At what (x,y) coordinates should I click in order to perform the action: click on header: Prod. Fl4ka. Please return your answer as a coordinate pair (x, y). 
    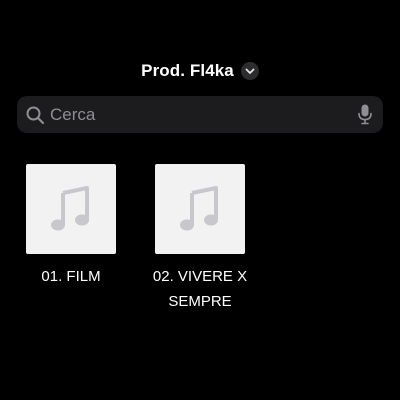
    Looking at the image, I should click on (200, 71).